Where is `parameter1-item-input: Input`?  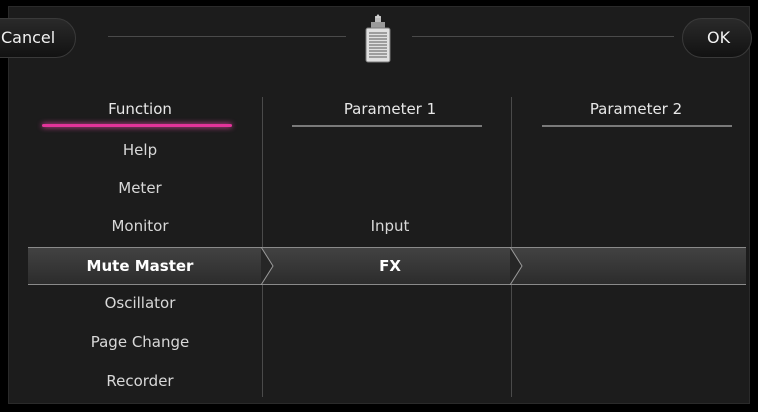 parameter1-item-input: Input is located at coordinates (390, 226).